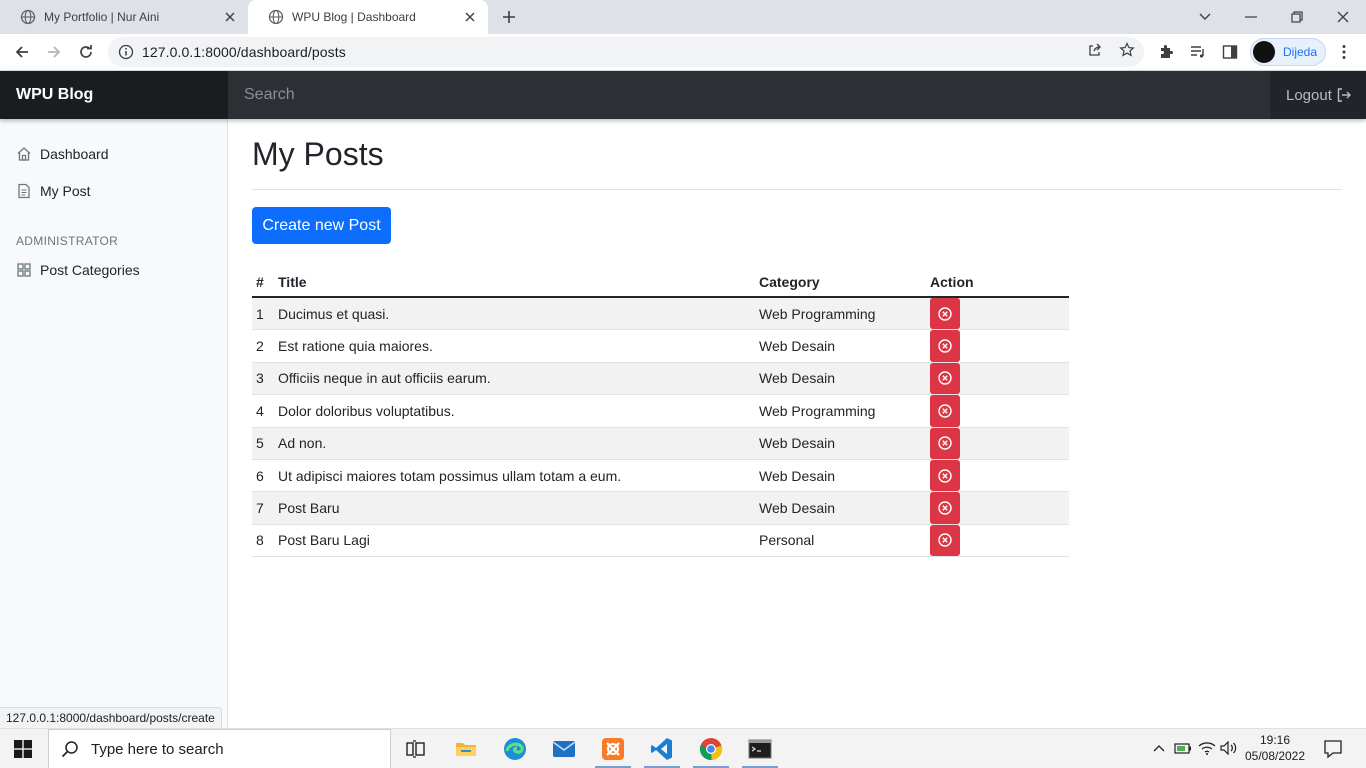 The width and height of the screenshot is (1366, 768). I want to click on sidebar-item-post-categories: Post Categories, so click(78, 270).